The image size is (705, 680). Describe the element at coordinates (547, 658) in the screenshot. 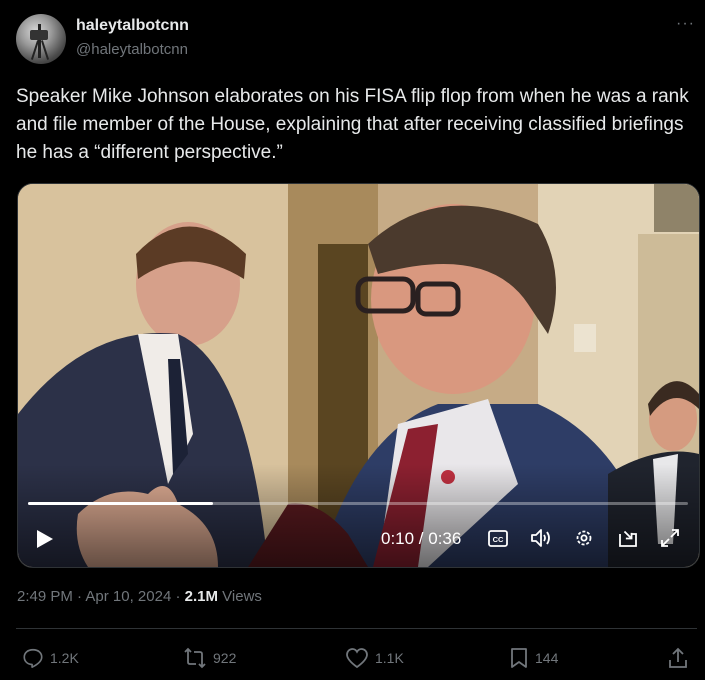

I see `bookmark-count: 144` at that location.